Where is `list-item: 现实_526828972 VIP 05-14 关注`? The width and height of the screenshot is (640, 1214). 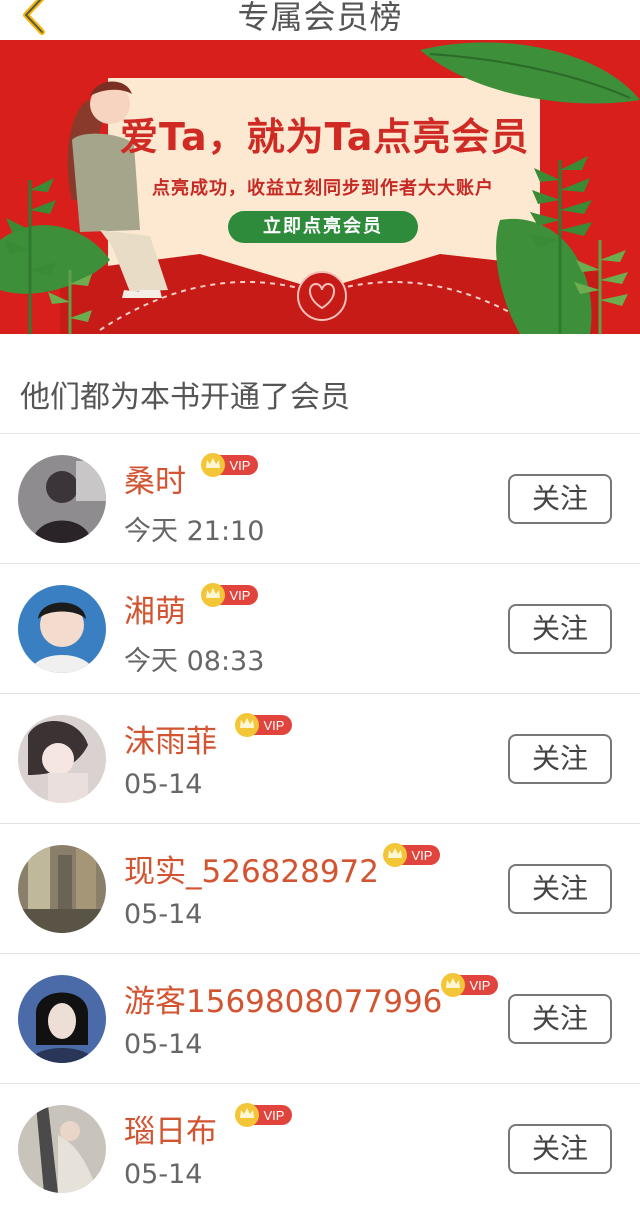
list-item: 现实_526828972 VIP 05-14 关注 is located at coordinates (320, 889).